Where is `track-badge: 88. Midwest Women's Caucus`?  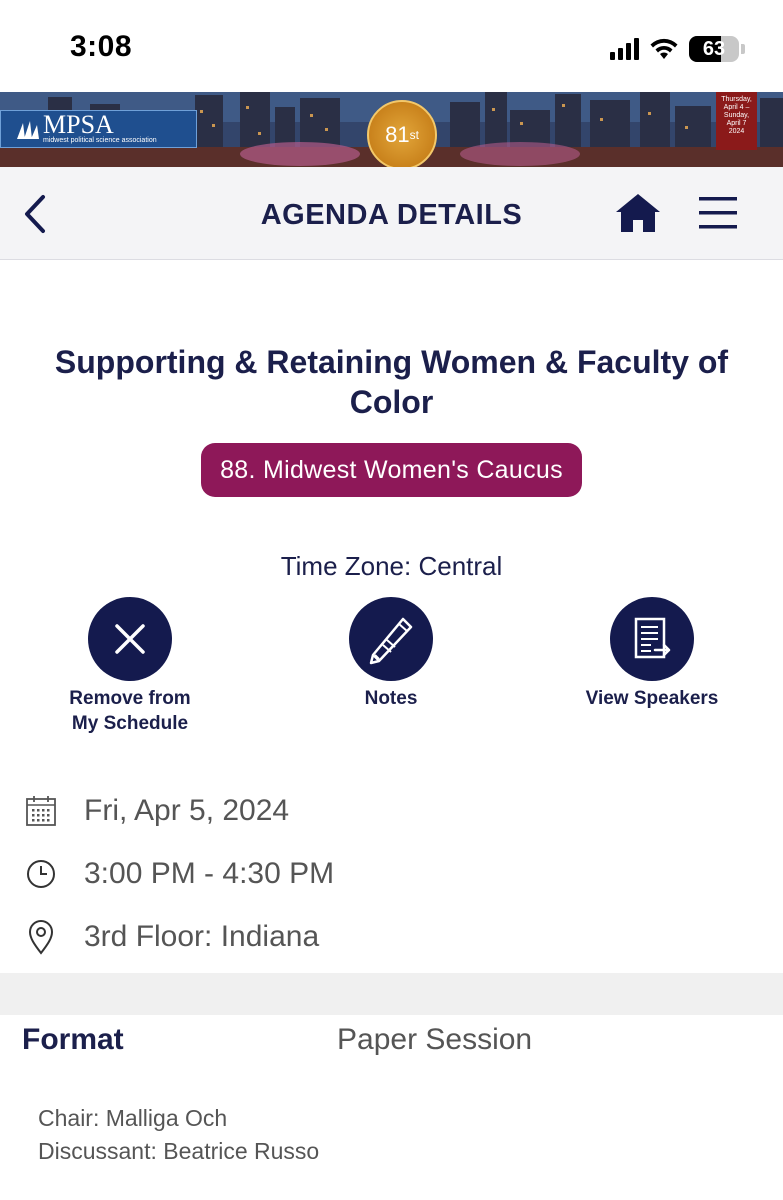 track-badge: 88. Midwest Women's Caucus is located at coordinates (391, 470).